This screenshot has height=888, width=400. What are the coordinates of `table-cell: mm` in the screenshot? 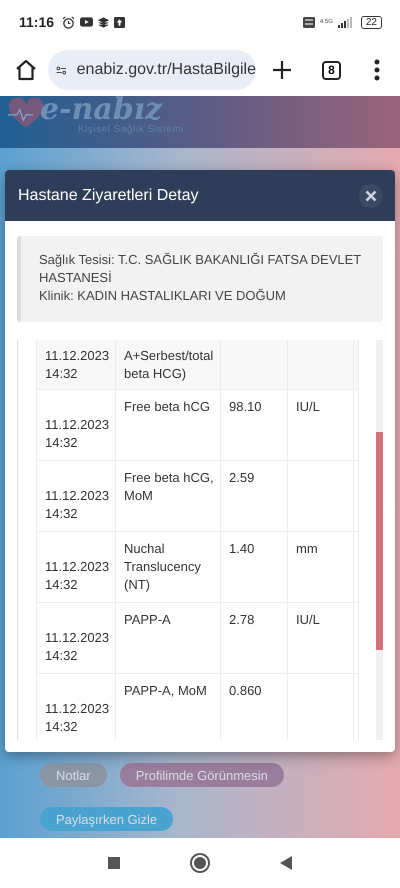 It's located at (307, 548).